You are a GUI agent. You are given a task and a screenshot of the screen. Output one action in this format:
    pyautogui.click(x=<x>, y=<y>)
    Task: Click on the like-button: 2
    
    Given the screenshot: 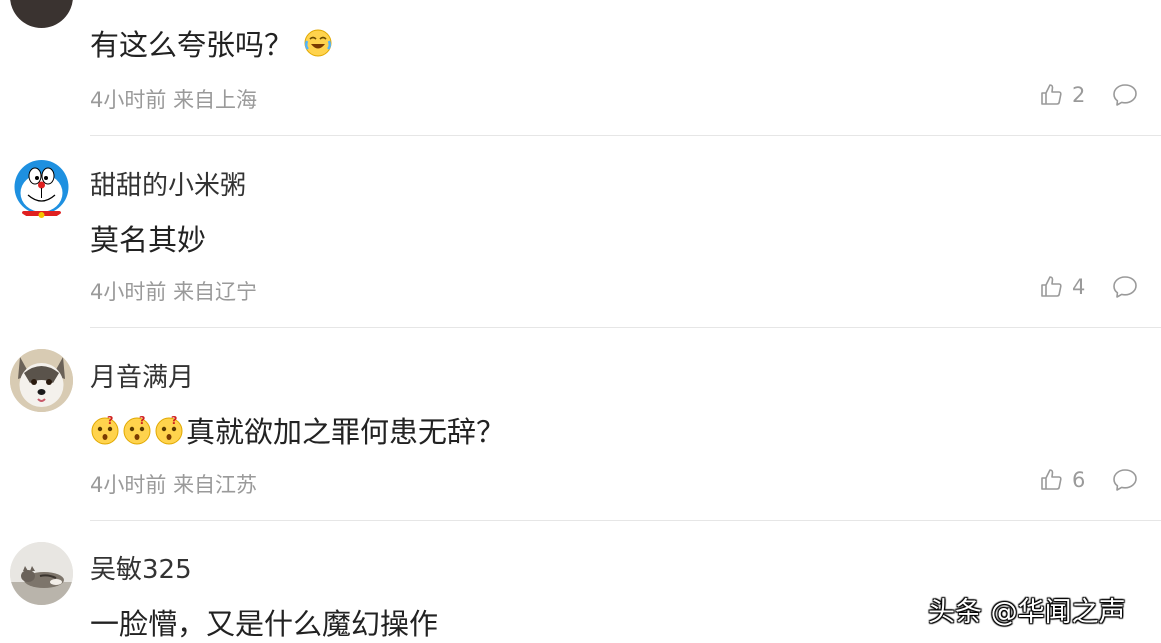 What is the action you would take?
    pyautogui.click(x=1062, y=95)
    